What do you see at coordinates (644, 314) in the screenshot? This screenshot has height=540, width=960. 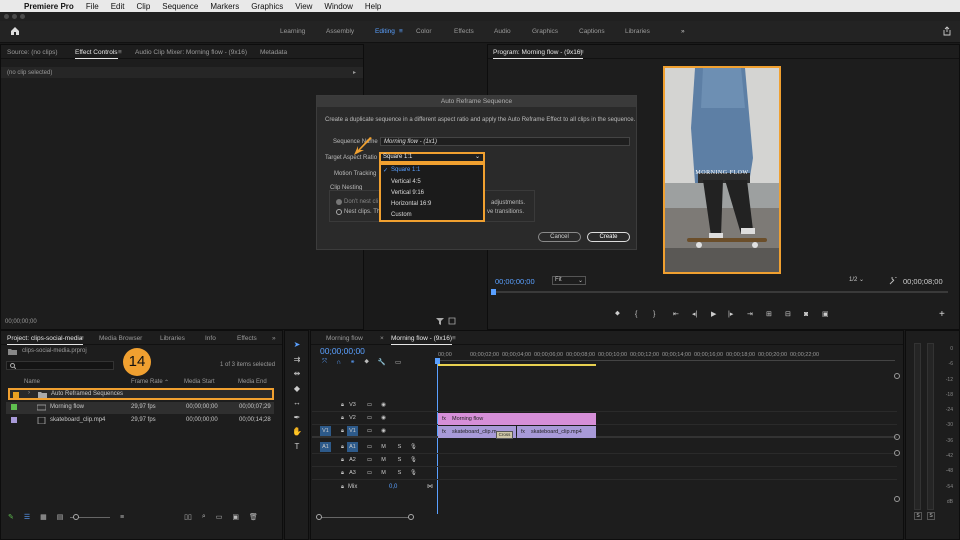 I see `mark-in-icon: {` at bounding box center [644, 314].